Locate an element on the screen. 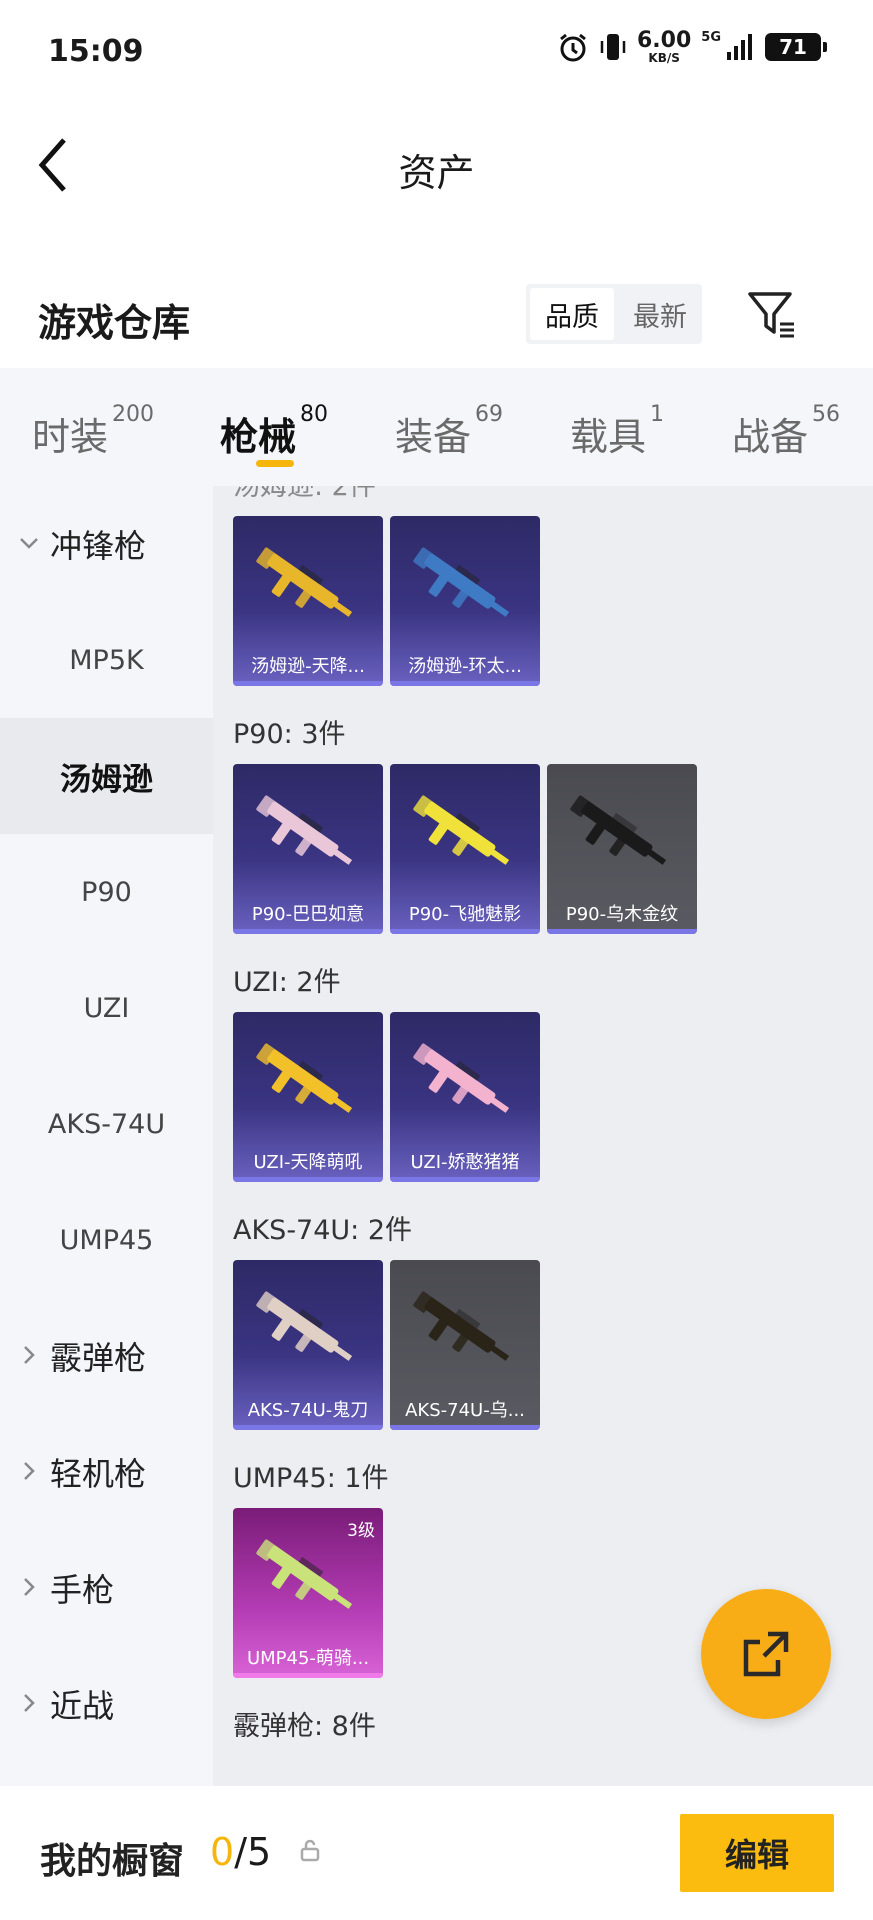  weapon-card-name: UZI-天降萌吼 is located at coordinates (308, 1162).